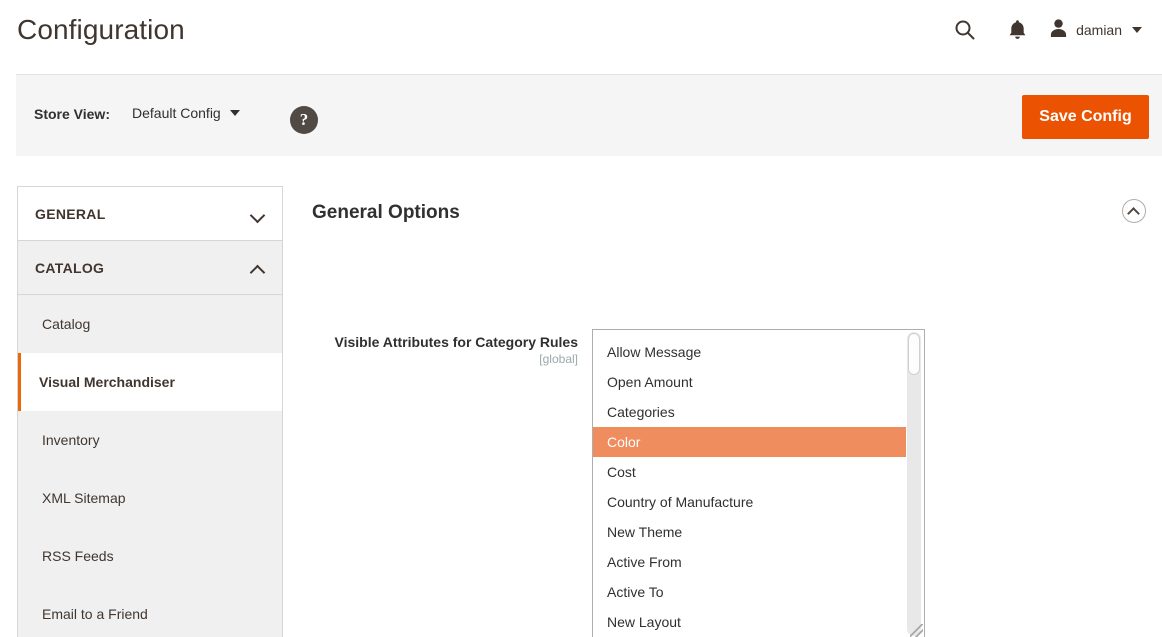  What do you see at coordinates (71, 440) in the screenshot?
I see `sidebar-item-label: Inventory` at bounding box center [71, 440].